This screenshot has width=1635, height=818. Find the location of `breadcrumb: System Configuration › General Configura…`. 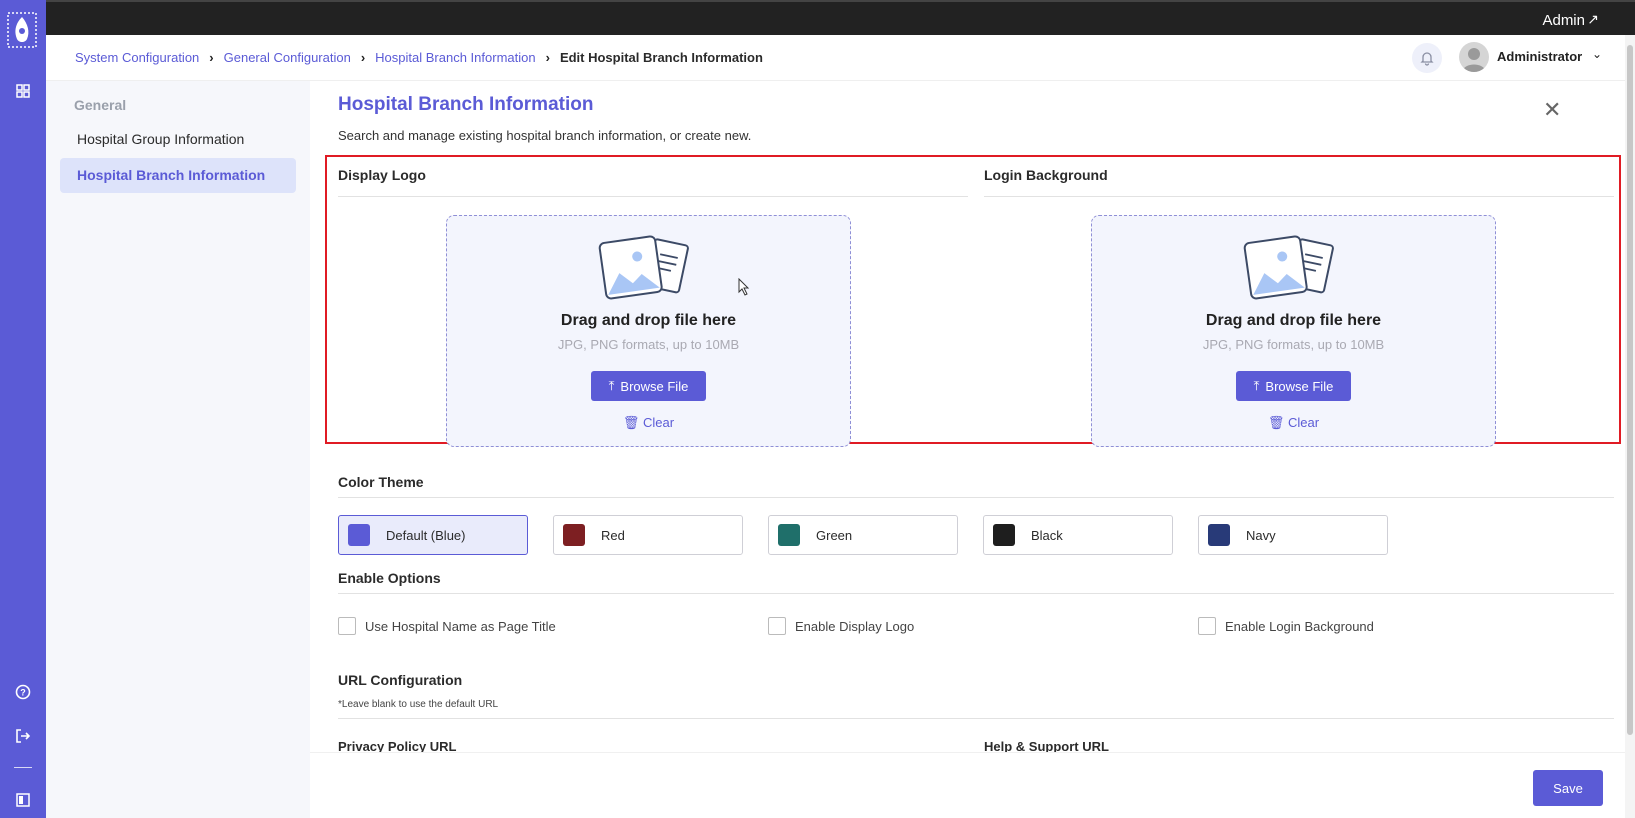

breadcrumb: System Configuration › General Configura… is located at coordinates (419, 57).